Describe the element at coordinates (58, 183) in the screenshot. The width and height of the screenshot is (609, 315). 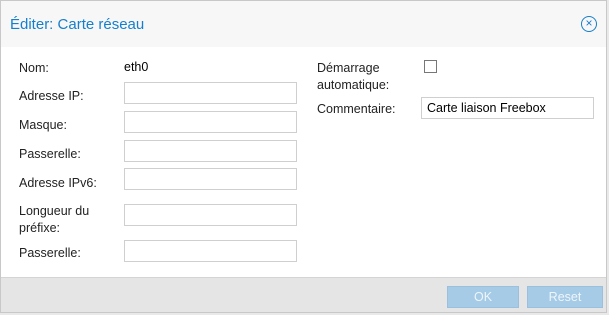
I see `ipv6-label: Adresse IPv6:` at that location.